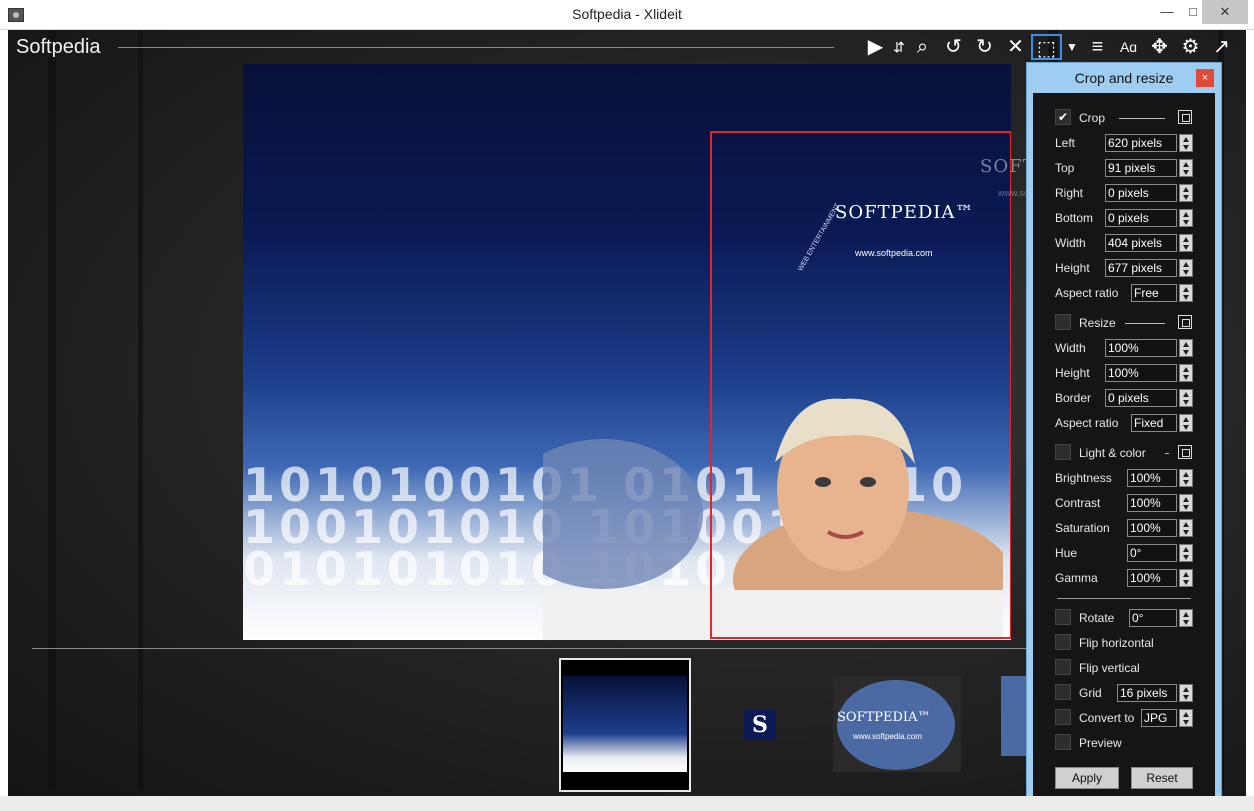 This screenshot has height=811, width=1254. Describe the element at coordinates (1063, 717) in the screenshot. I see `convert-checkbox` at that location.